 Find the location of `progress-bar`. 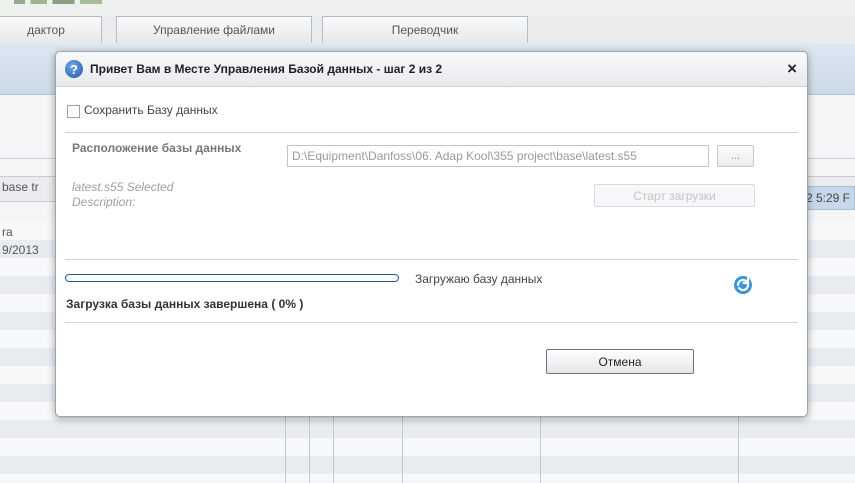

progress-bar is located at coordinates (232, 278).